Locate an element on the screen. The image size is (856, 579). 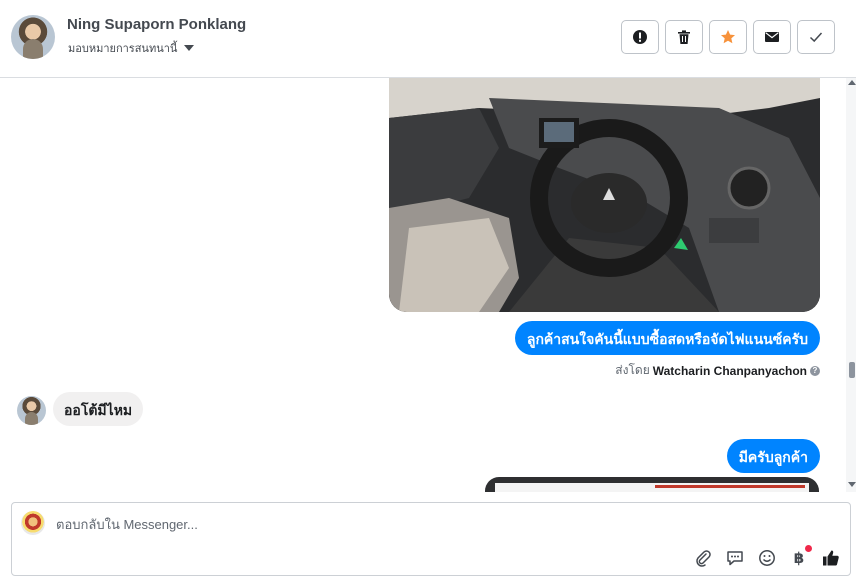
incoming-message: ออโต้มีไหม is located at coordinates (98, 409).